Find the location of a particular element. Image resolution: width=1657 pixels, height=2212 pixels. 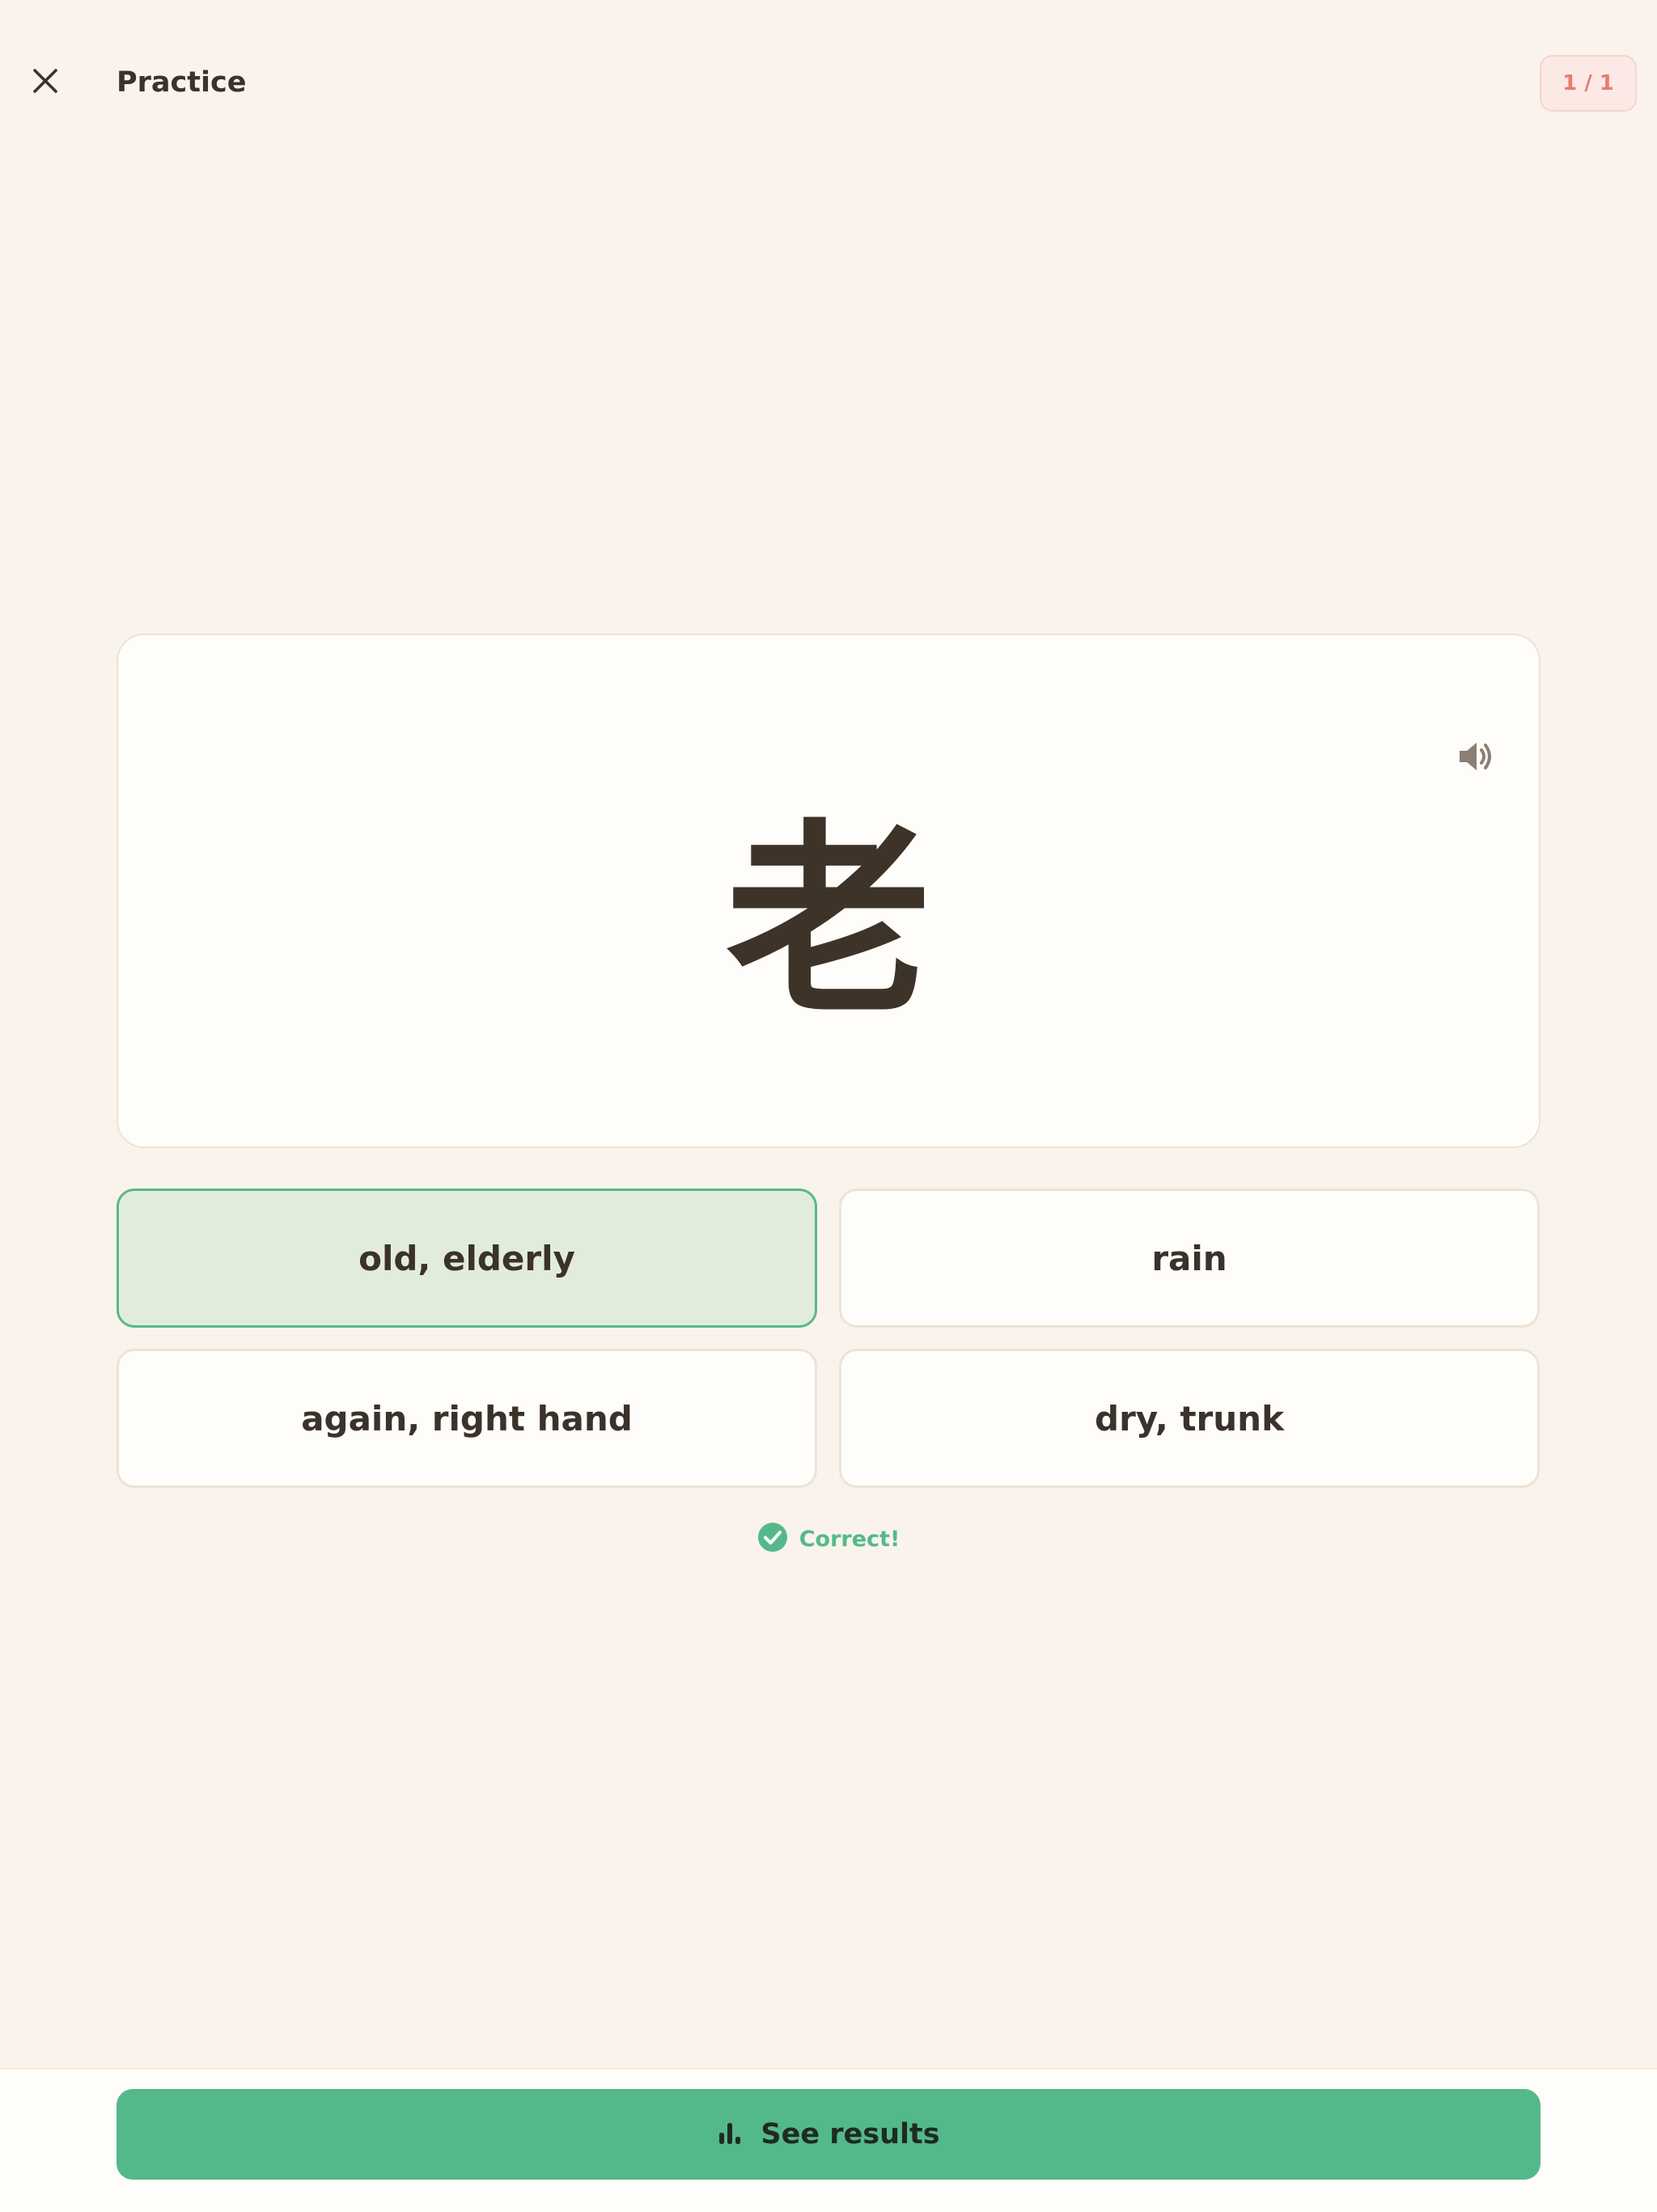

bar-chart-icon is located at coordinates (730, 2134).